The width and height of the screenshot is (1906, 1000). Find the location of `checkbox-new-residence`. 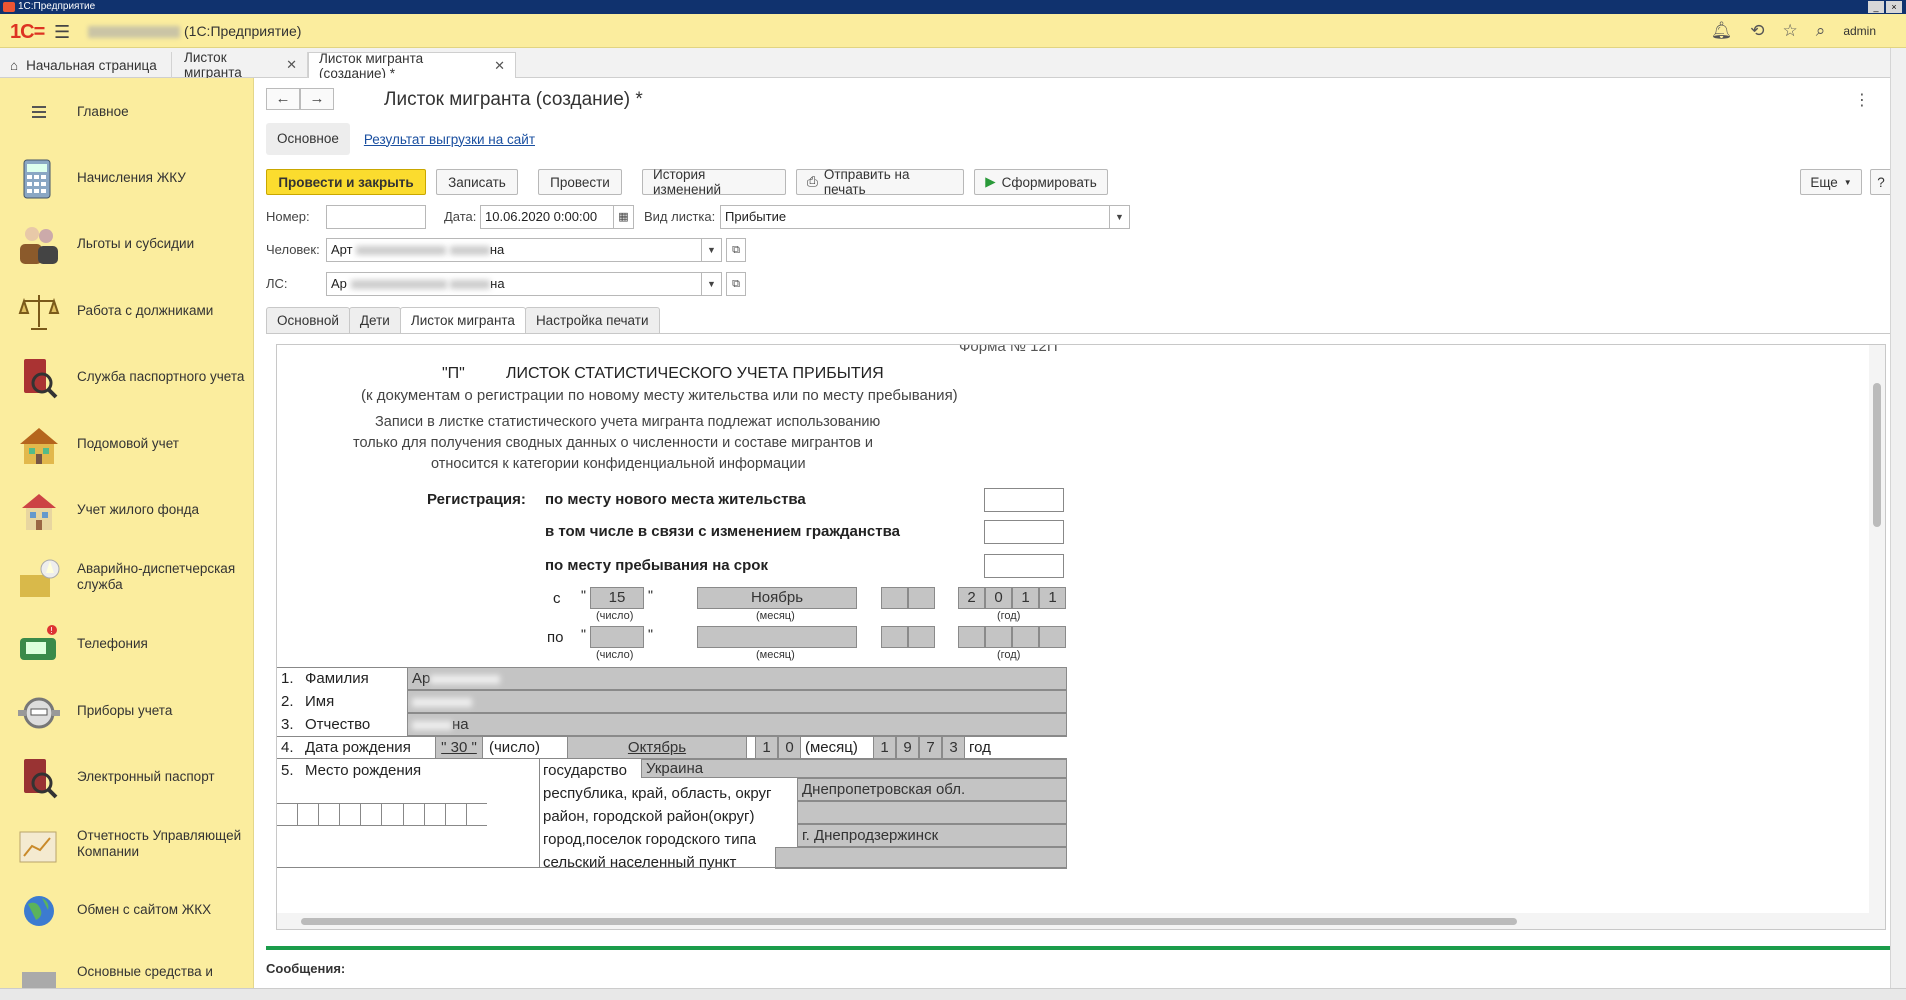

checkbox-new-residence is located at coordinates (1024, 500).